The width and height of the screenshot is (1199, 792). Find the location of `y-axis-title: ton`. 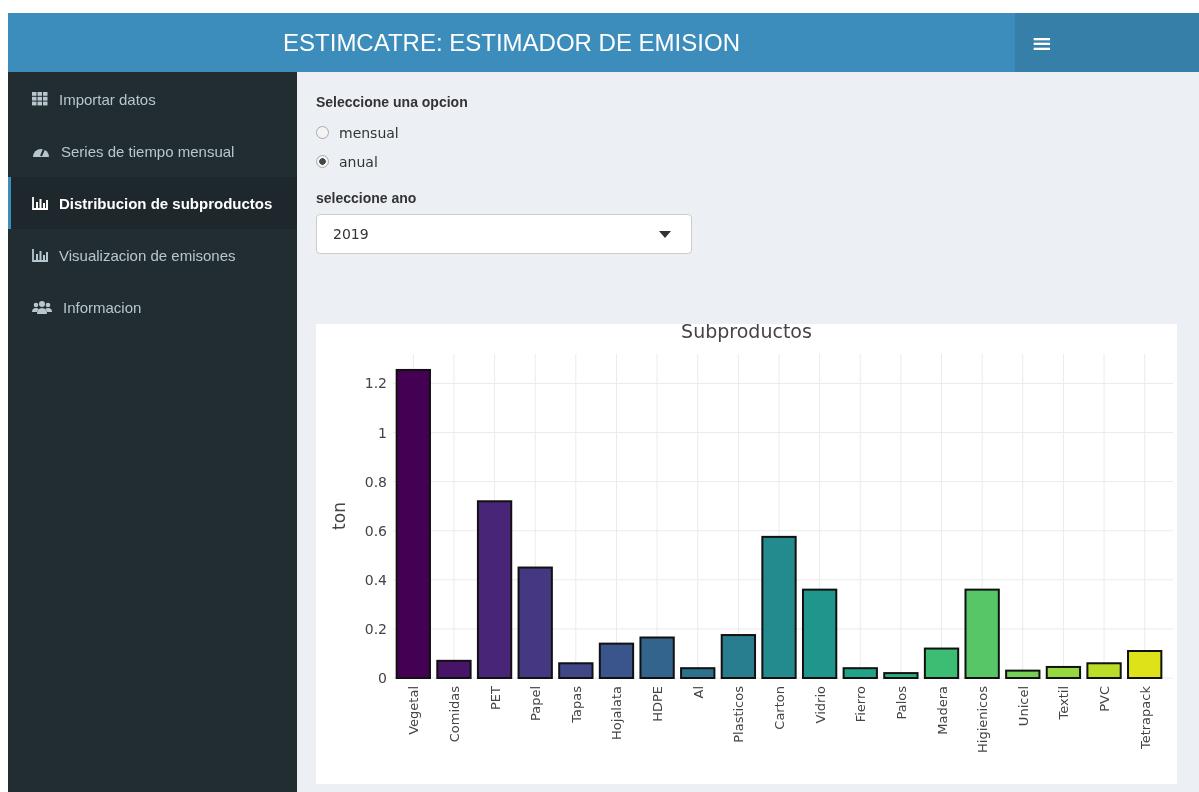

y-axis-title: ton is located at coordinates (339, 516).